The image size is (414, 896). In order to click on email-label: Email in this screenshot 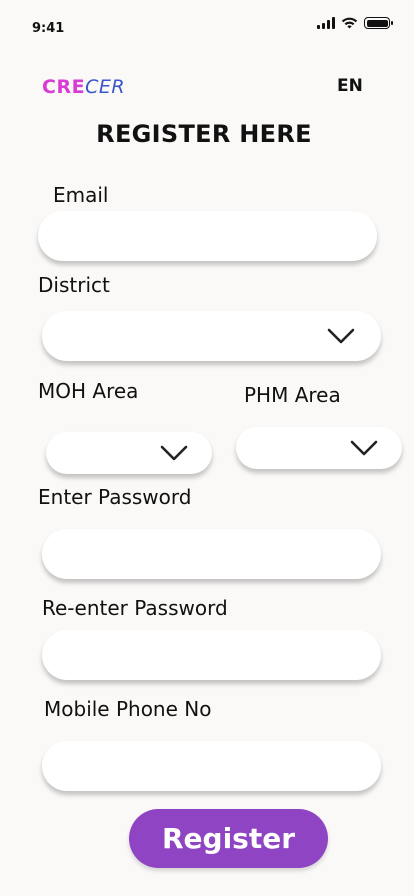, I will do `click(81, 195)`.